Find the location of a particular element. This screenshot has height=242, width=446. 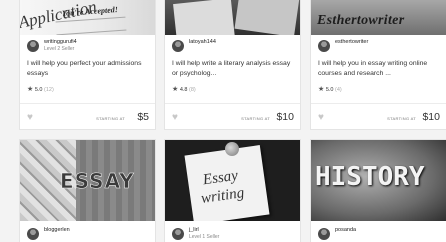

seller-info: posanda is located at coordinates (380, 234).